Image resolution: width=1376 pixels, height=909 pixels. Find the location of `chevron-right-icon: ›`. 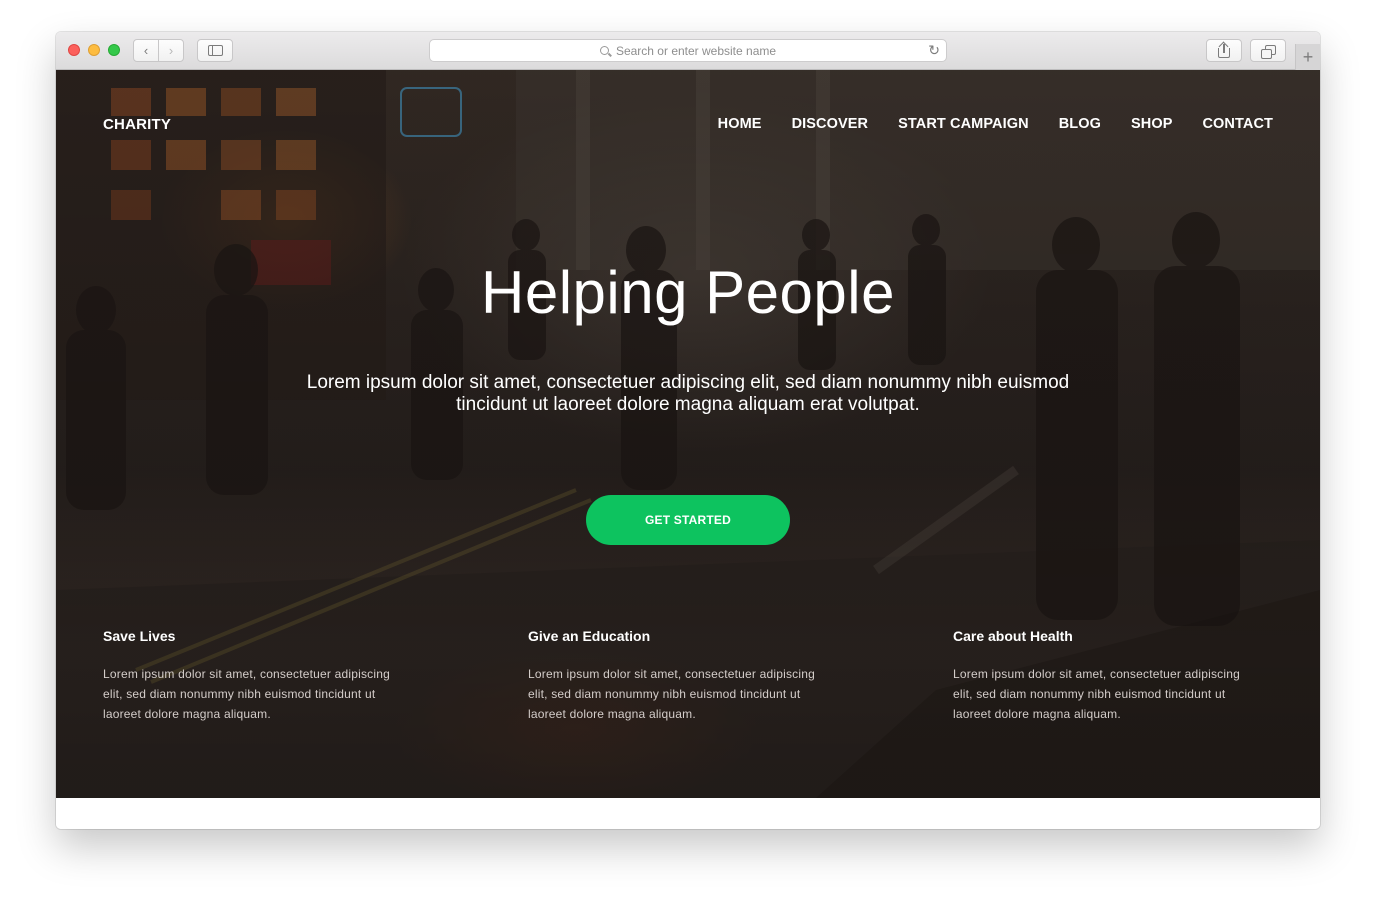

chevron-right-icon: › is located at coordinates (171, 50).